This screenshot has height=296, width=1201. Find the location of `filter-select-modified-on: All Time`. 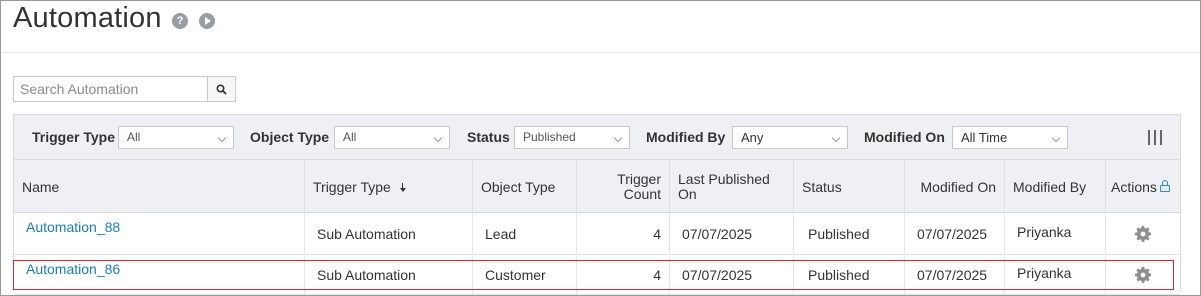

filter-select-modified-on: All Time is located at coordinates (1010, 137).